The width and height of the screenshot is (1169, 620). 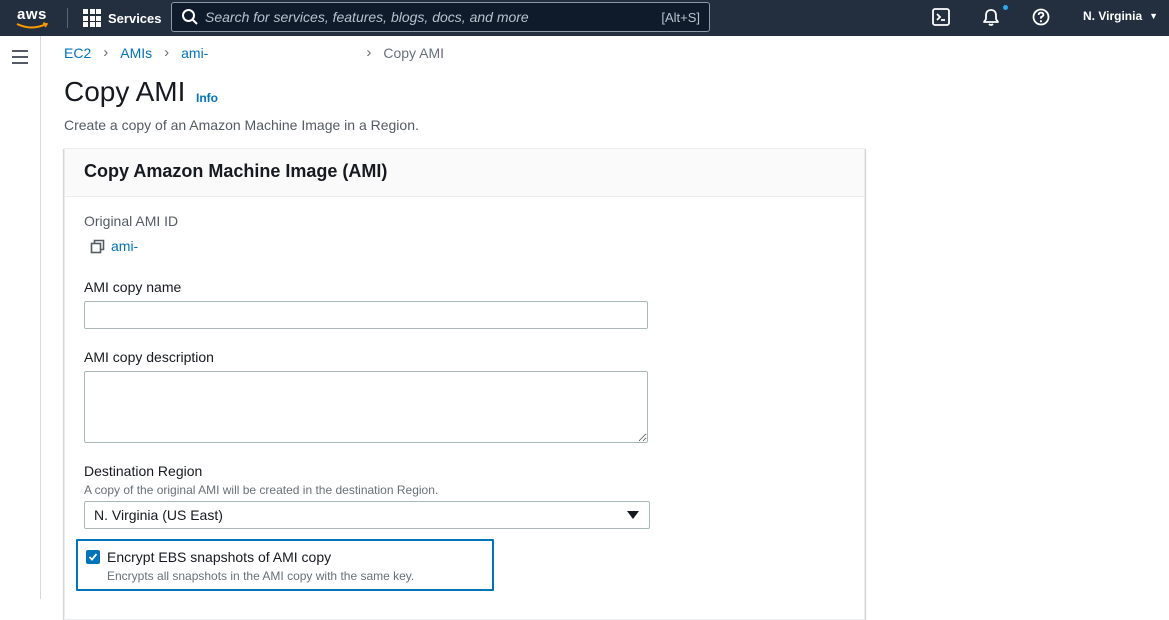 I want to click on aws-smile-icon, so click(x=32, y=25).